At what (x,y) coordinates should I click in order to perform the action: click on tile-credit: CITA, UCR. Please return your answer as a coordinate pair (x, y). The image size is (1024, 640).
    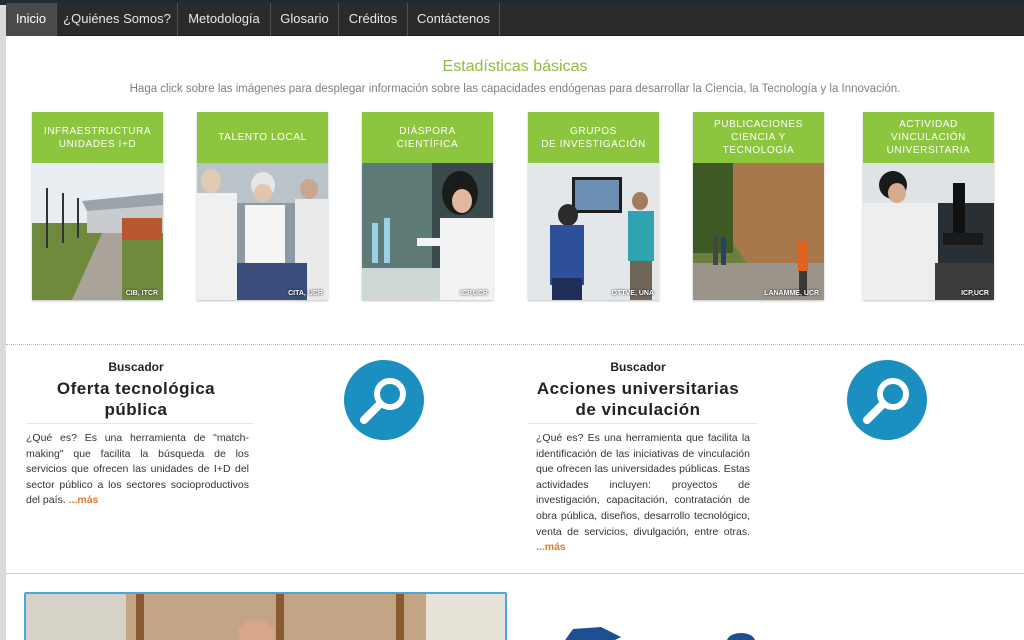
    Looking at the image, I should click on (305, 293).